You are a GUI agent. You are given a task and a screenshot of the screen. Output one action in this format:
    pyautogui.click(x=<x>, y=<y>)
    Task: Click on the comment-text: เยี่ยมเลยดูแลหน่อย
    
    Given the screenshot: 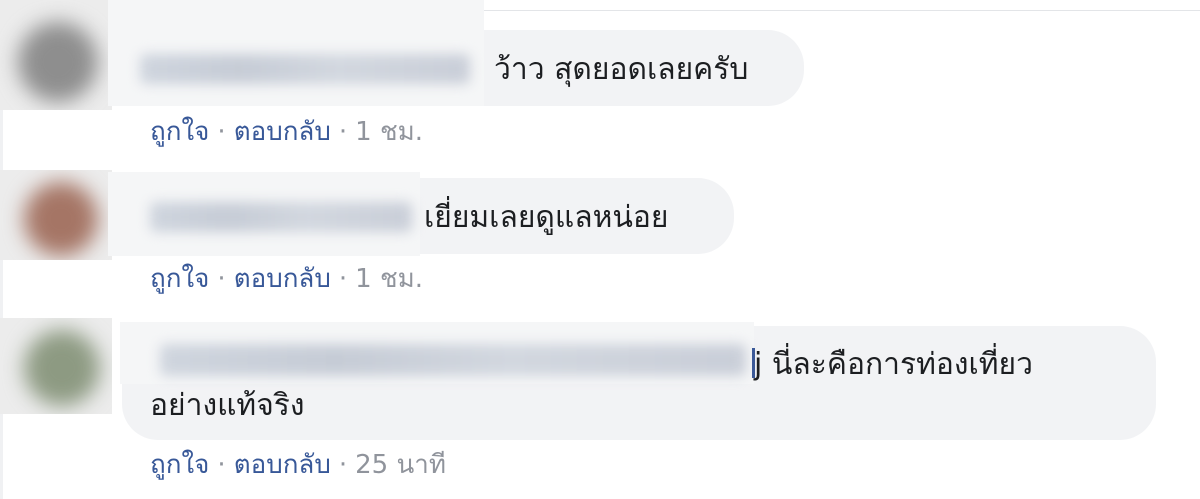 What is the action you would take?
    pyautogui.click(x=546, y=217)
    